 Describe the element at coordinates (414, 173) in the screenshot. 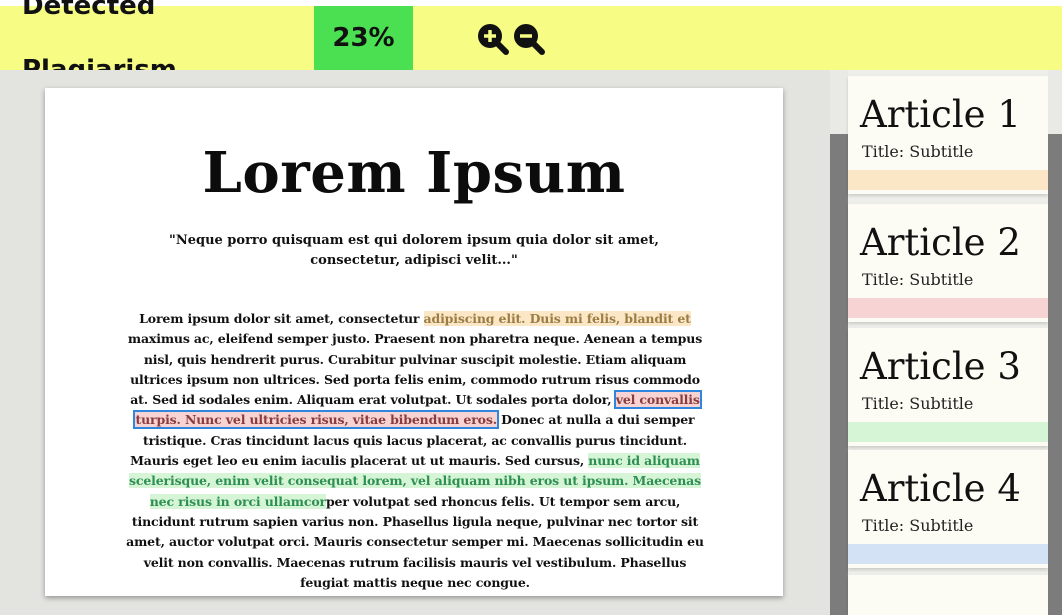

I see `document-title: Lorem Ipsum` at that location.